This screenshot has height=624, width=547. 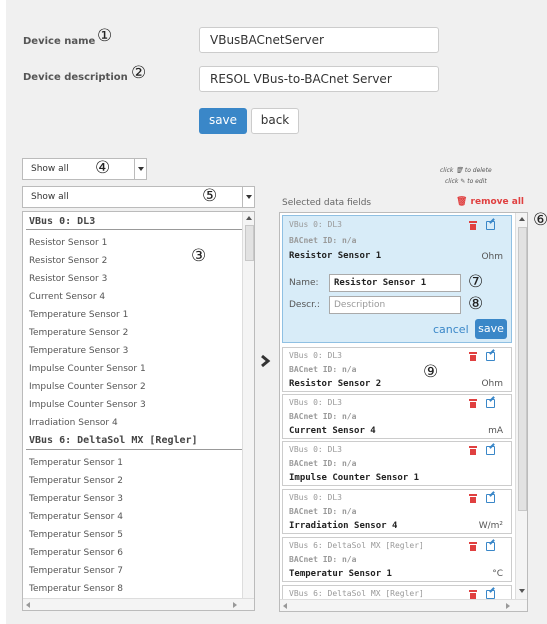 I want to click on list-item: Resistor Sensor 3, so click(x=68, y=279).